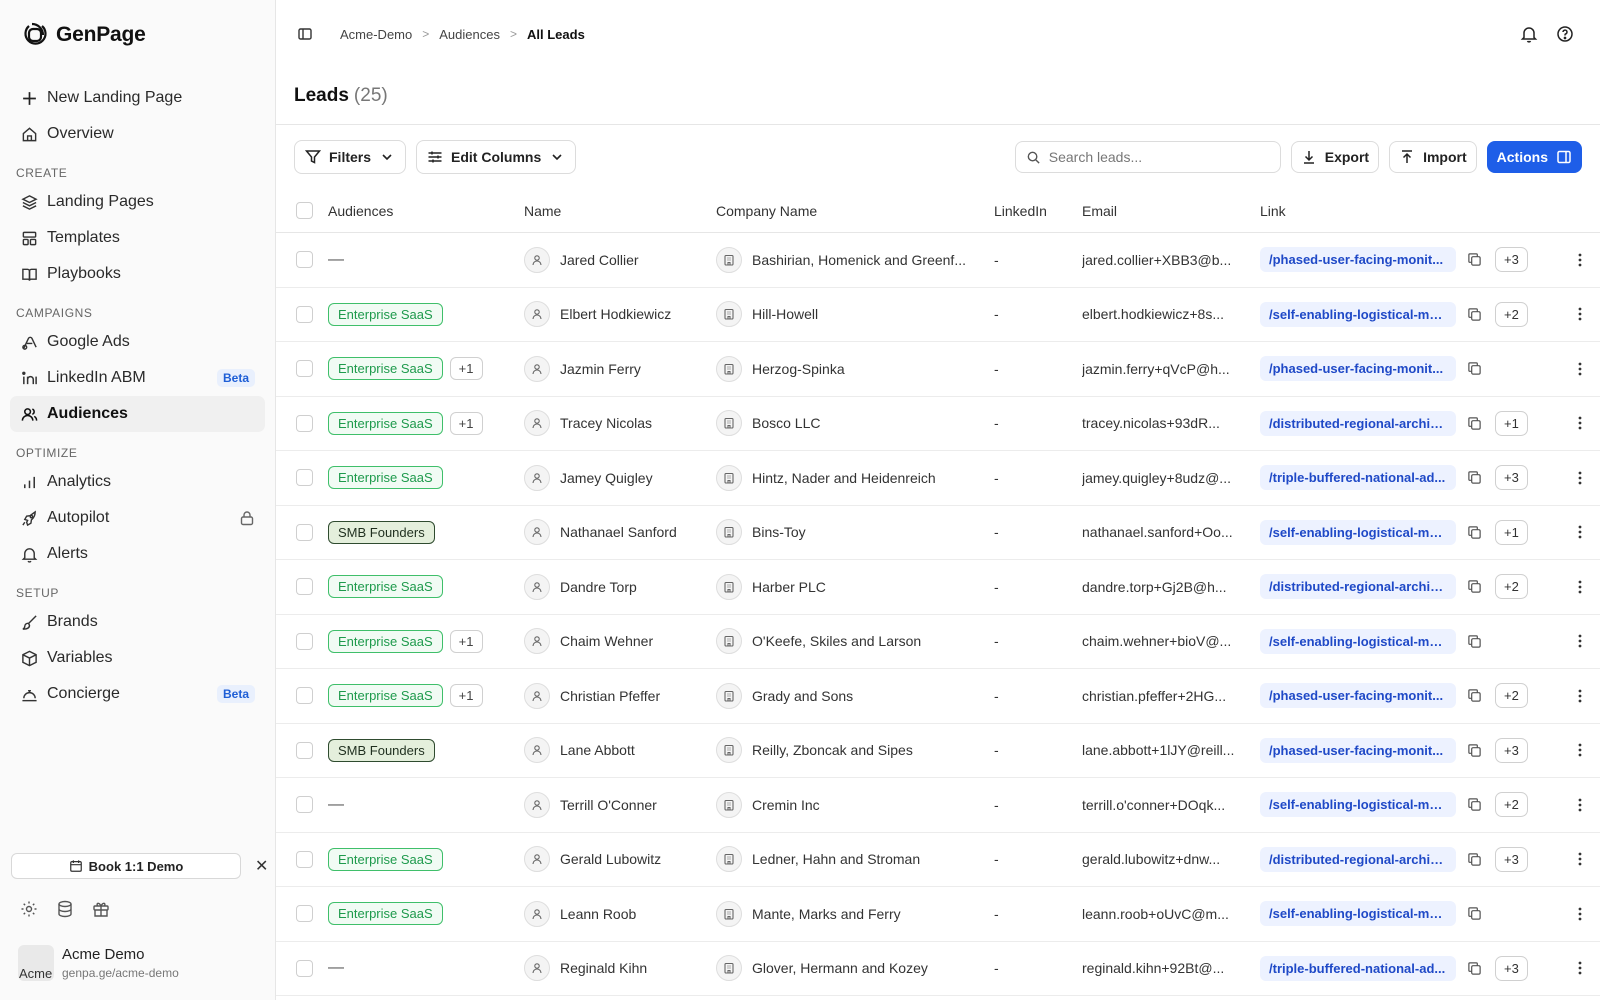 This screenshot has height=1000, width=1600. Describe the element at coordinates (1433, 157) in the screenshot. I see `import-button: Import` at that location.